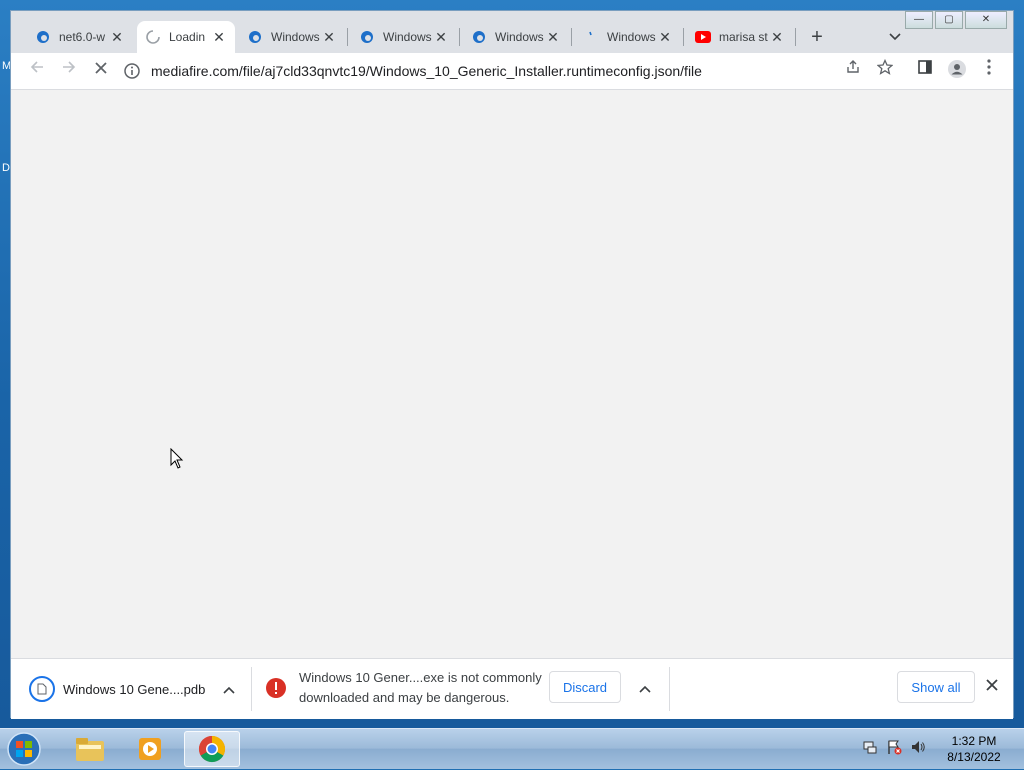  Describe the element at coordinates (703, 37) in the screenshot. I see `youtube-favicon-icon` at that location.